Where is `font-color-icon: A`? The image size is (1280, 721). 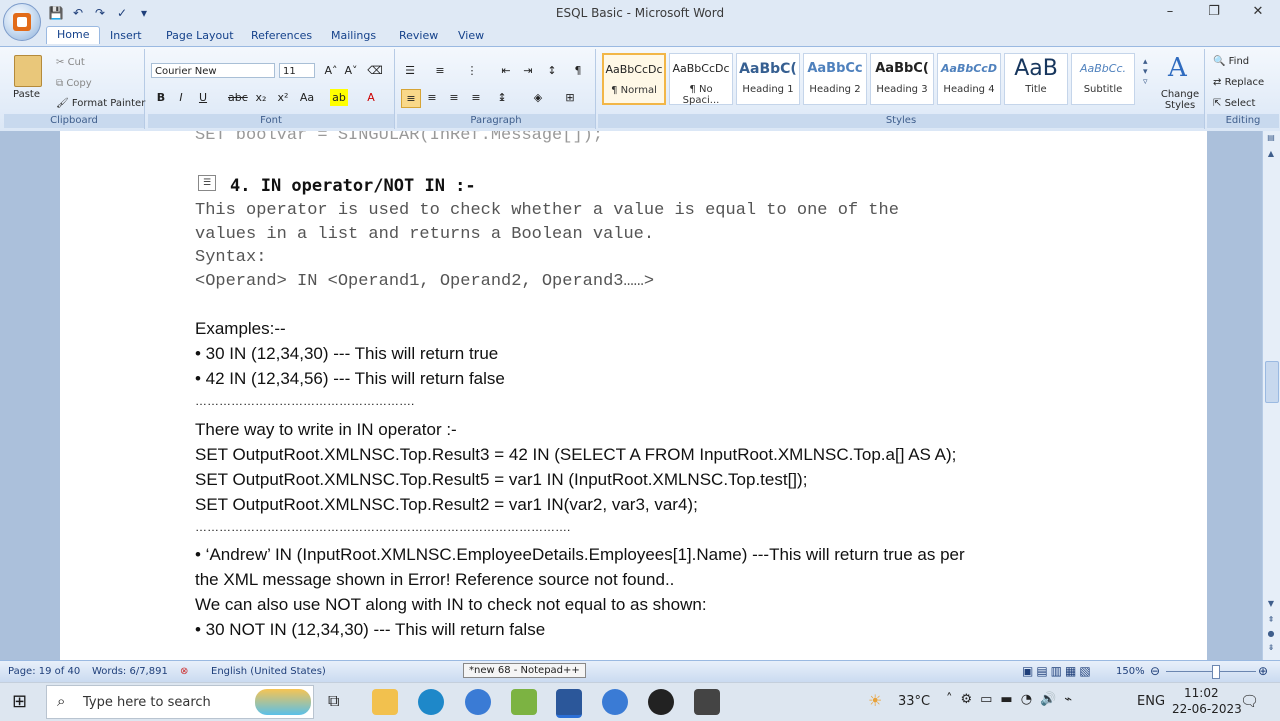
font-color-icon: A is located at coordinates (371, 97).